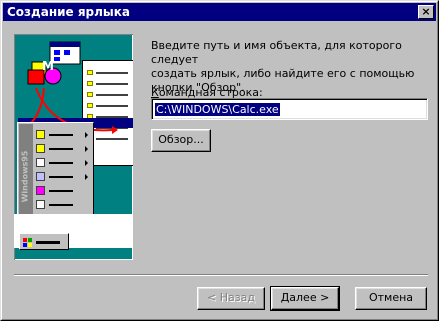  What do you see at coordinates (391, 298) in the screenshot?
I see `cancel-button: Отмена` at bounding box center [391, 298].